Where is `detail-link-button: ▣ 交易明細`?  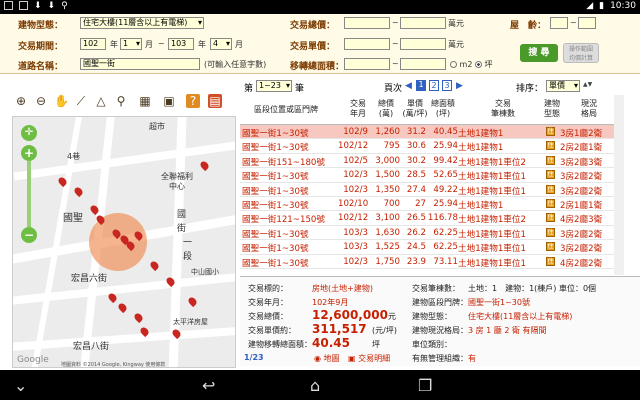
detail-link-button: ▣ 交易明細 is located at coordinates (369, 358).